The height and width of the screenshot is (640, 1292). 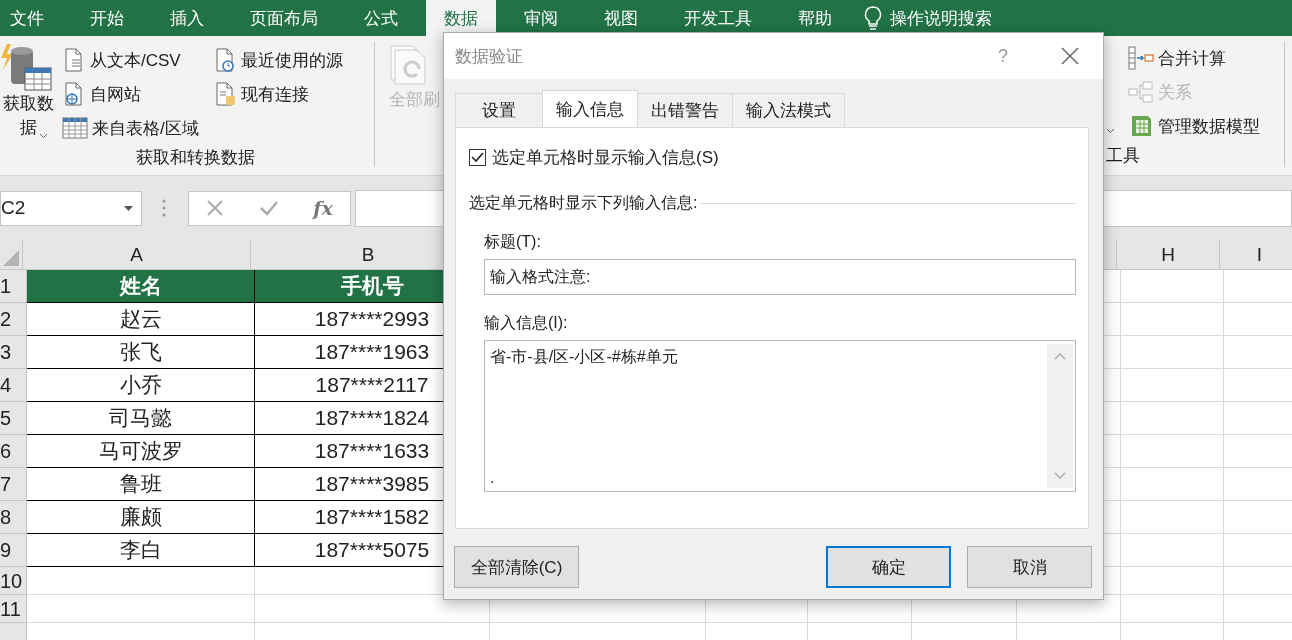 I want to click on ribbon-button: 管理数据模型, so click(x=1209, y=126).